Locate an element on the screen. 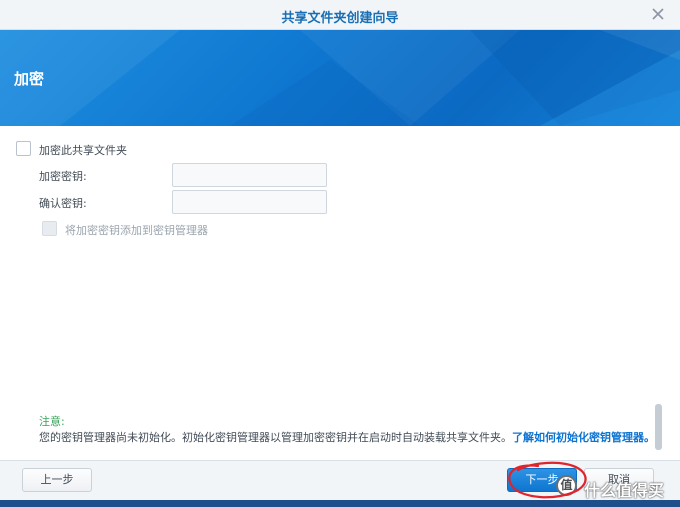  back-button: 上一步 is located at coordinates (57, 480).